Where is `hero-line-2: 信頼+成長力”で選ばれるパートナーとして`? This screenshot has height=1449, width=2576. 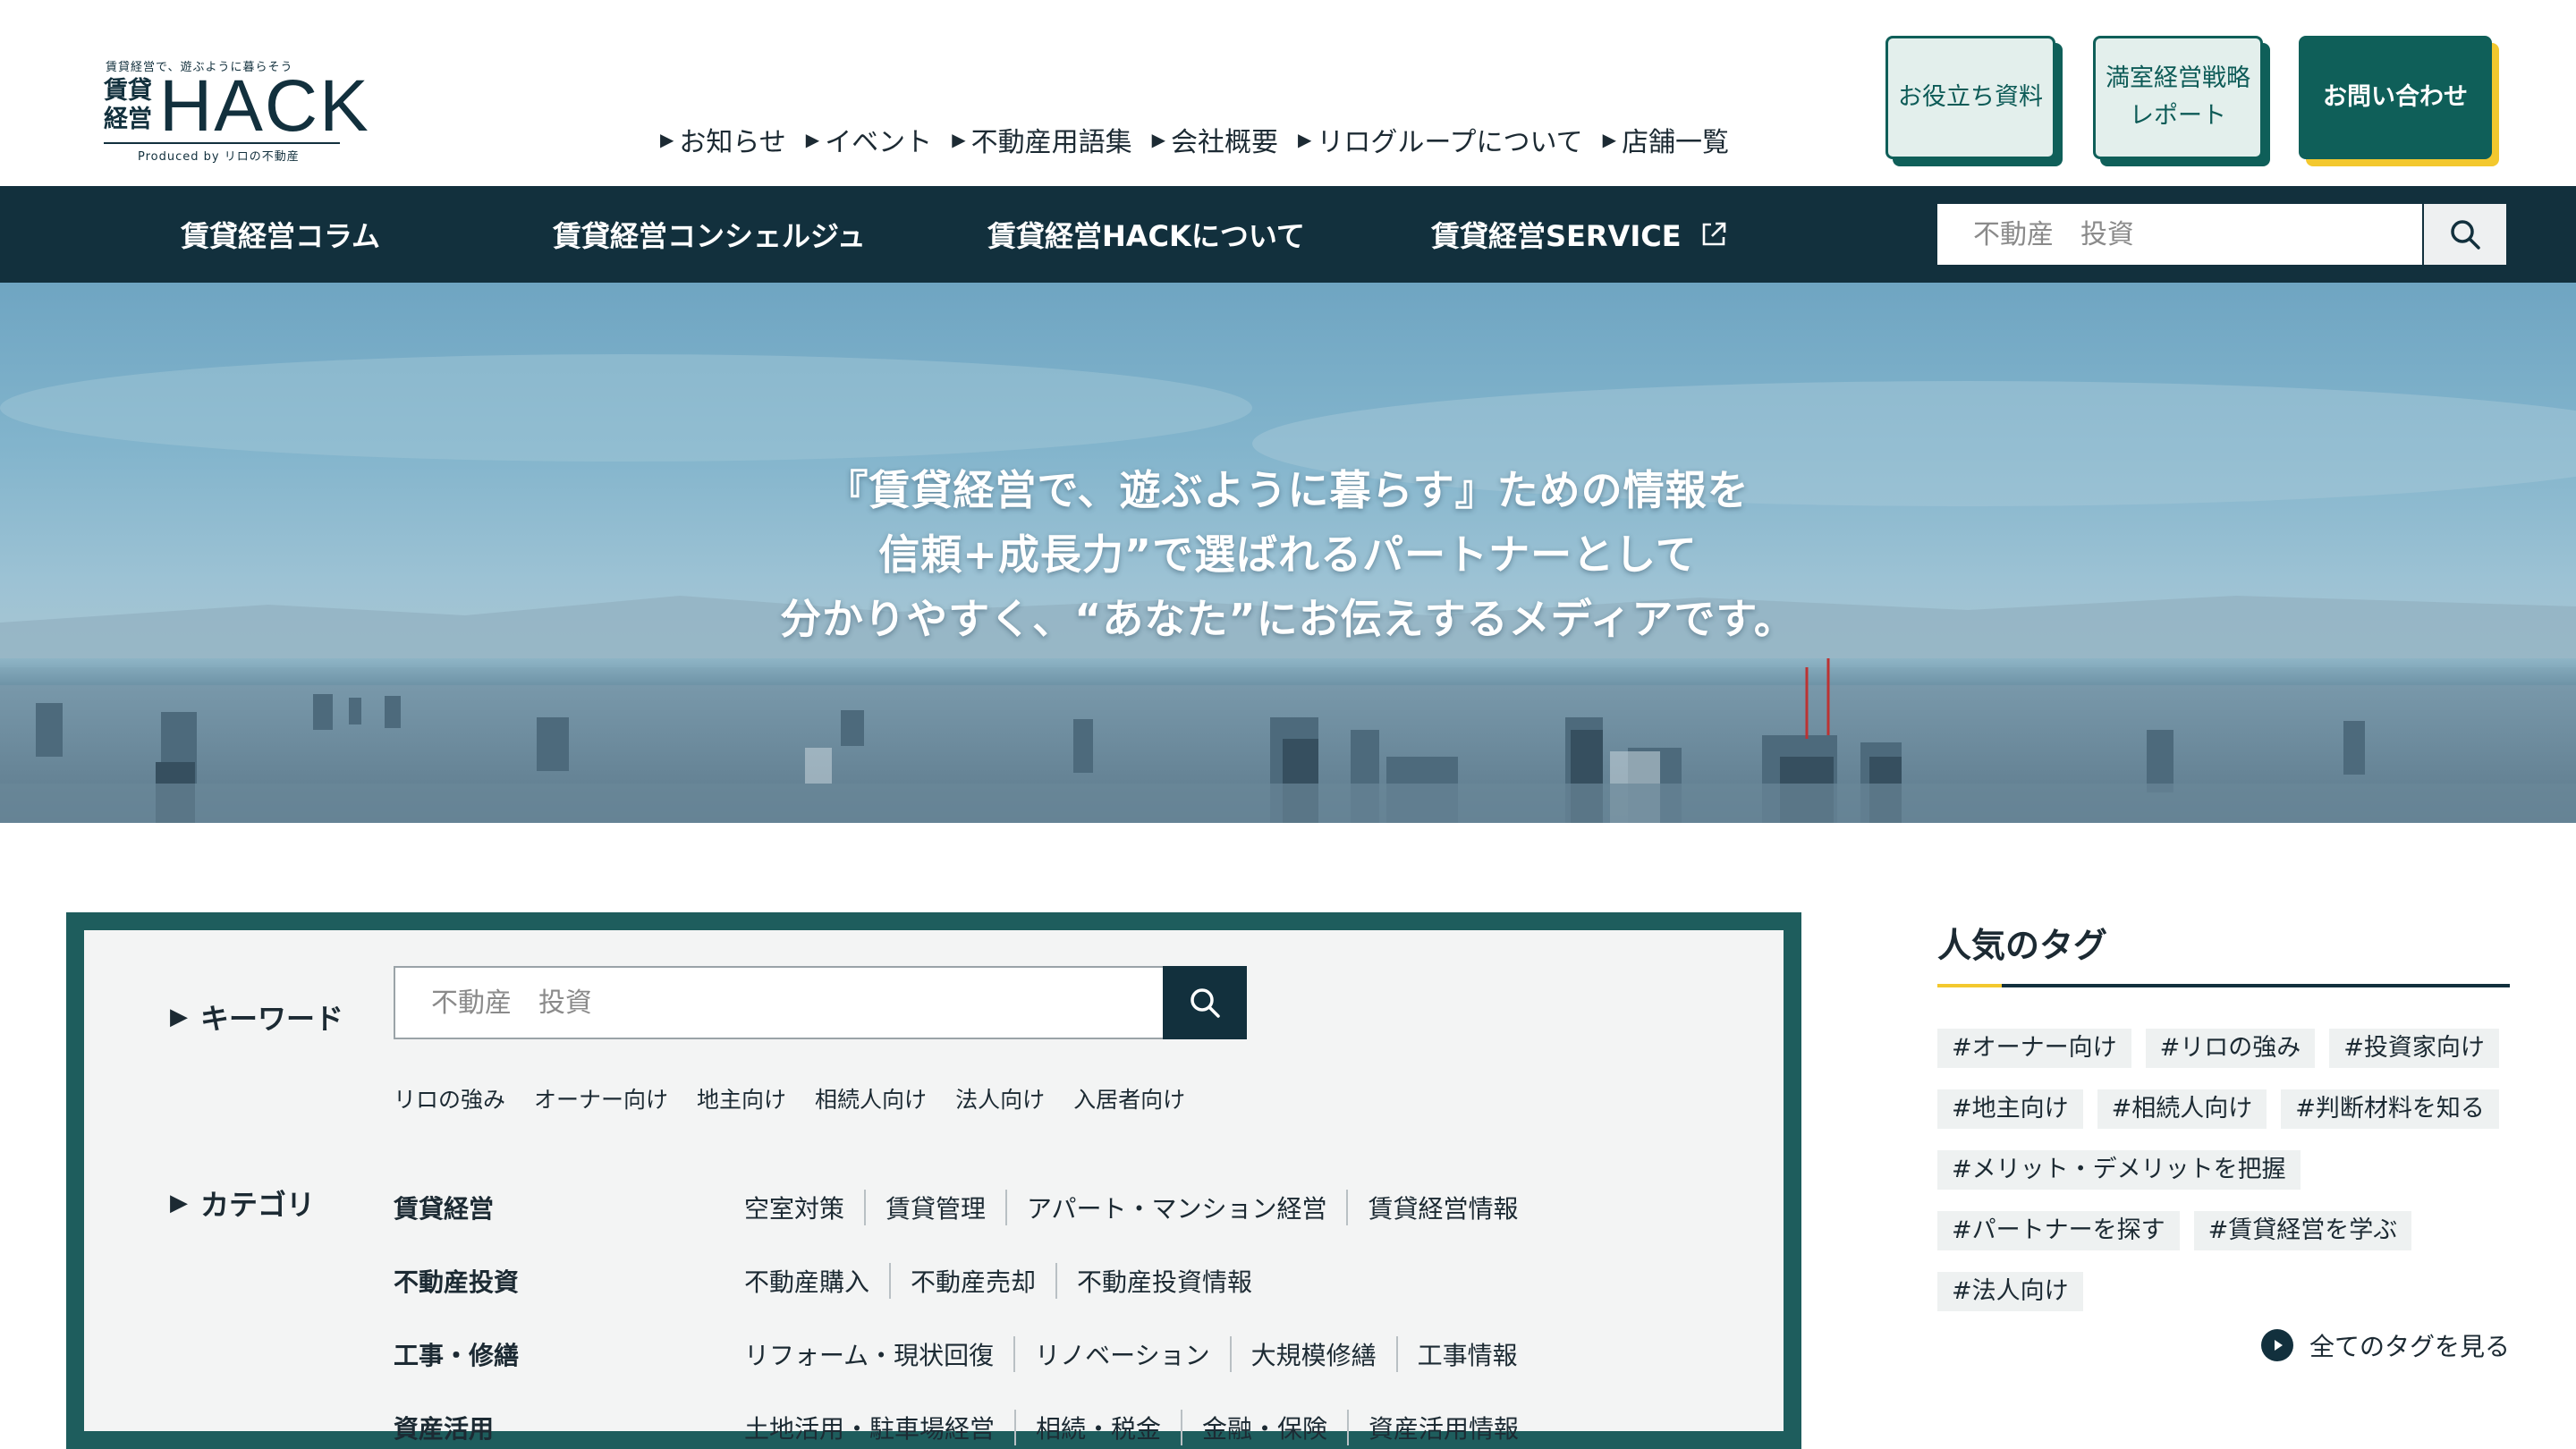
hero-line-2: 信頼+成長力”で選ばれるパートナーとして is located at coordinates (1288, 554).